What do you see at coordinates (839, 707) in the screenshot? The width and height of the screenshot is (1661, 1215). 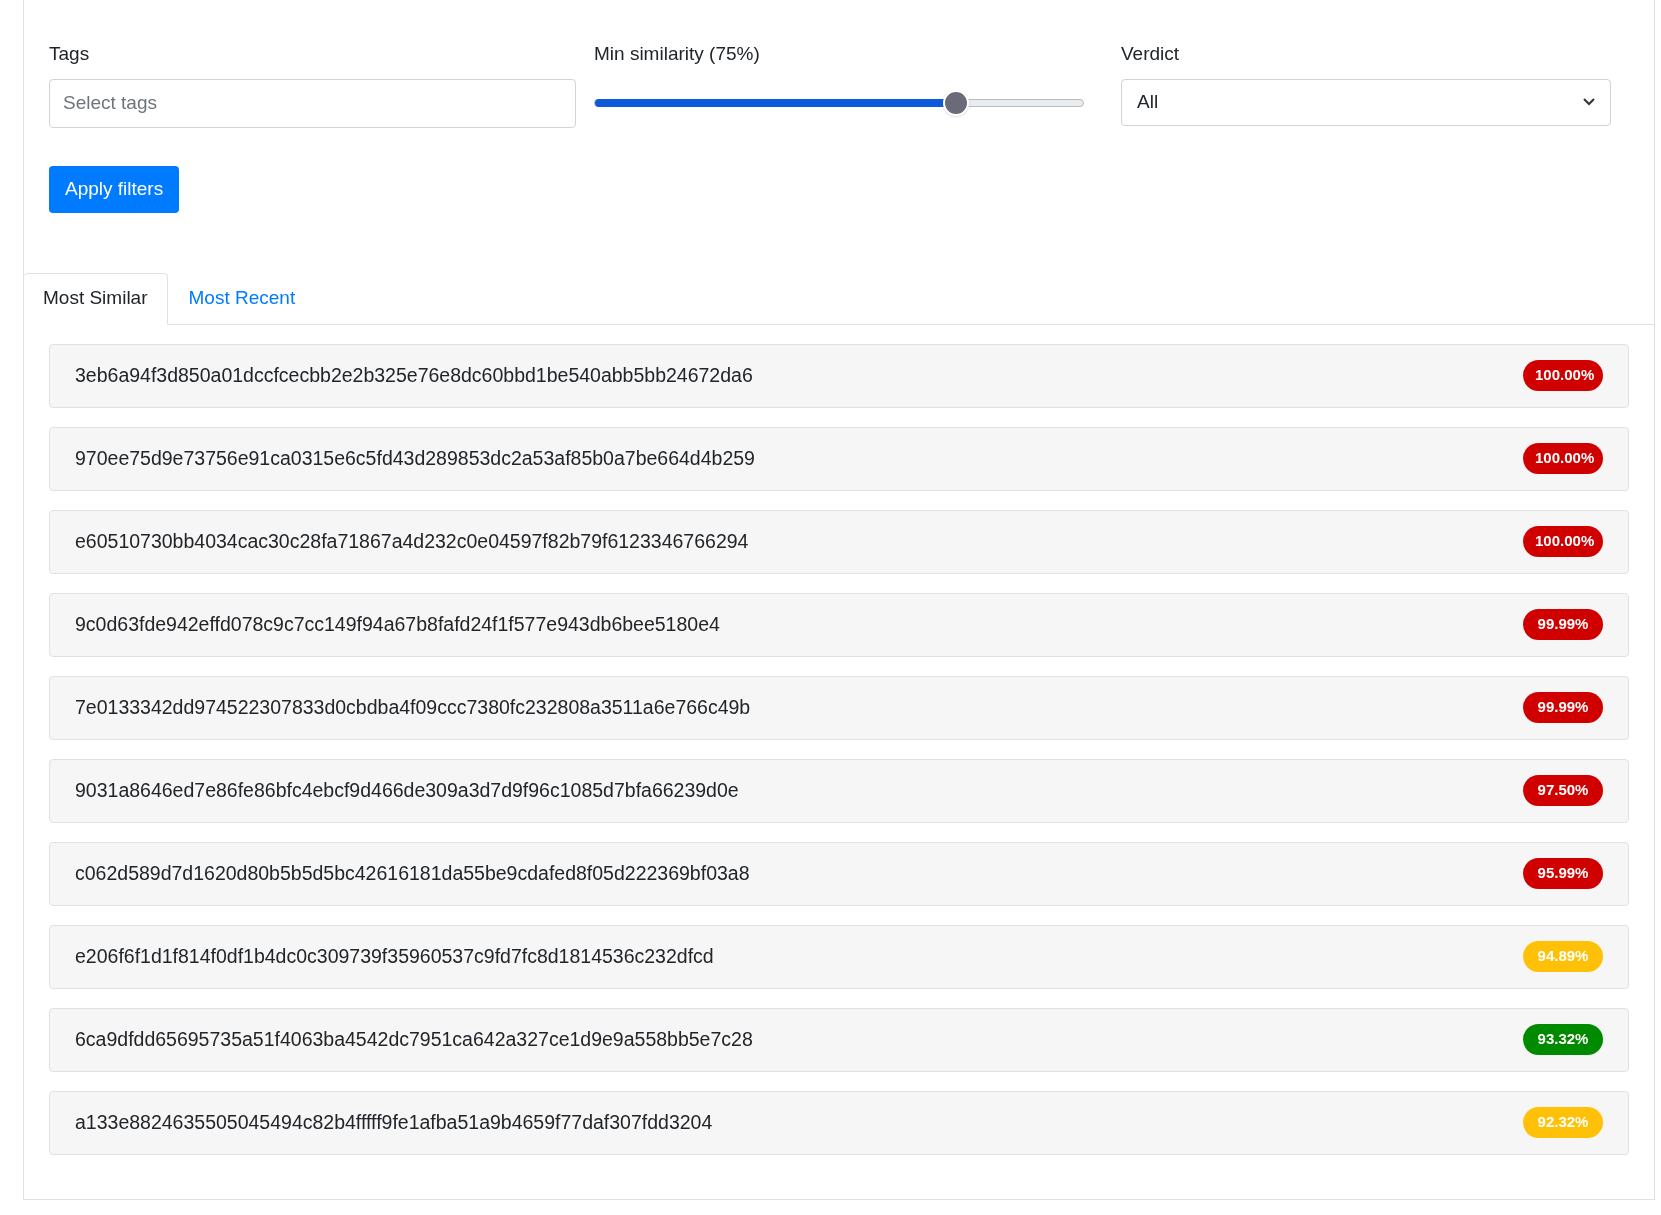 I see `result-row: 7e0133342dd974522307833d0cbdba4f09ccc7380fc232808a3511a6e766c49b 99.99%` at bounding box center [839, 707].